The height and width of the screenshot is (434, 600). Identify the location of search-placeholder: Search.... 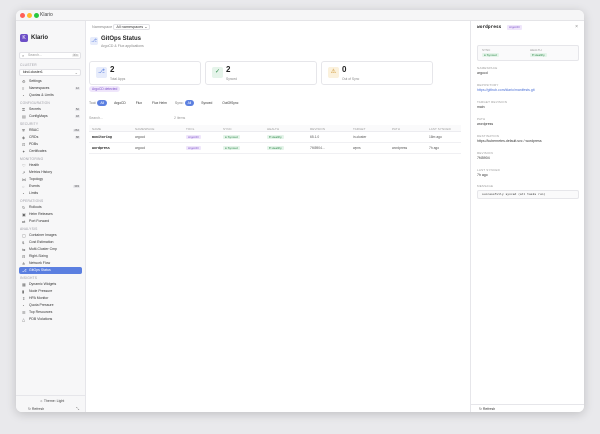
(35, 55).